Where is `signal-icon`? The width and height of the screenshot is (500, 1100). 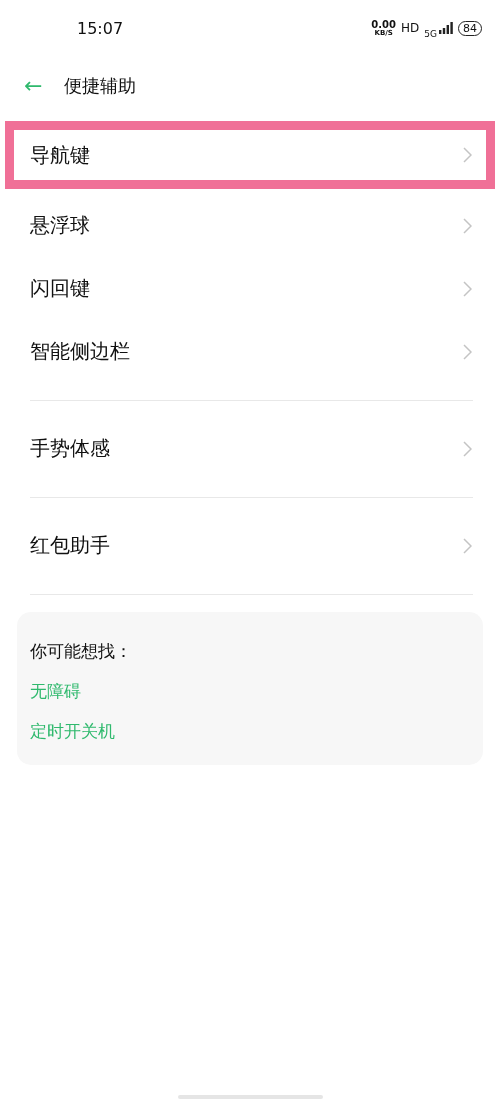
signal-icon is located at coordinates (446, 28).